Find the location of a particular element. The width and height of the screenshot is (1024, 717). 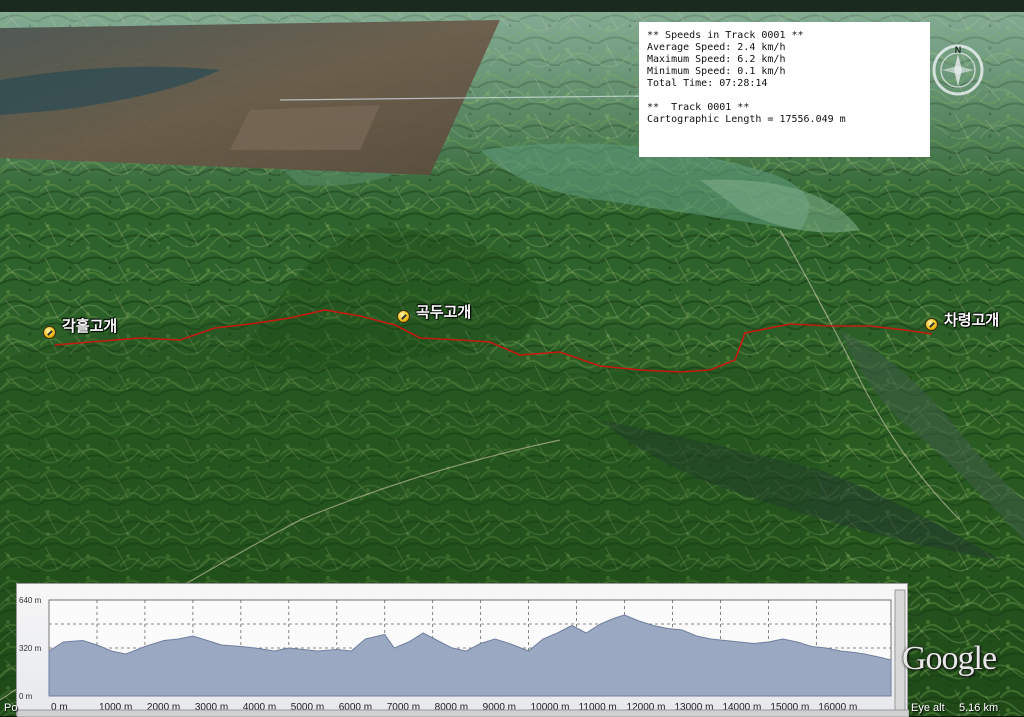

info-line: Average Speed: 2.4 km/h is located at coordinates (716, 47).